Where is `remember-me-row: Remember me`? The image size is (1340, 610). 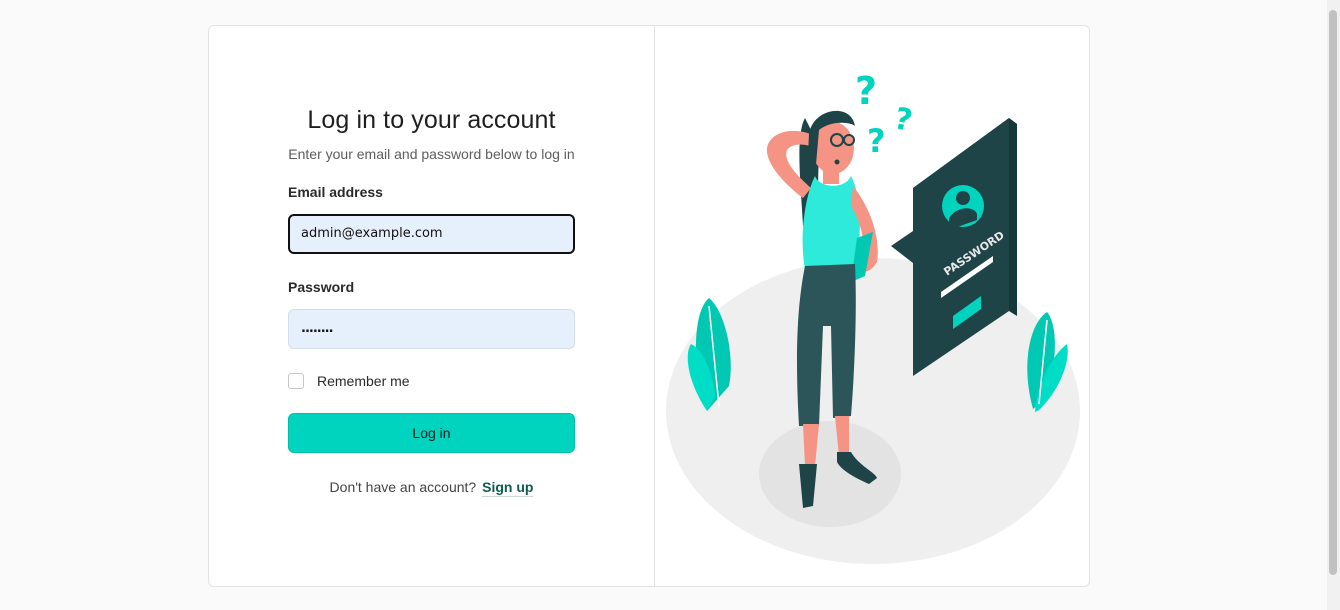 remember-me-row: Remember me is located at coordinates (431, 381).